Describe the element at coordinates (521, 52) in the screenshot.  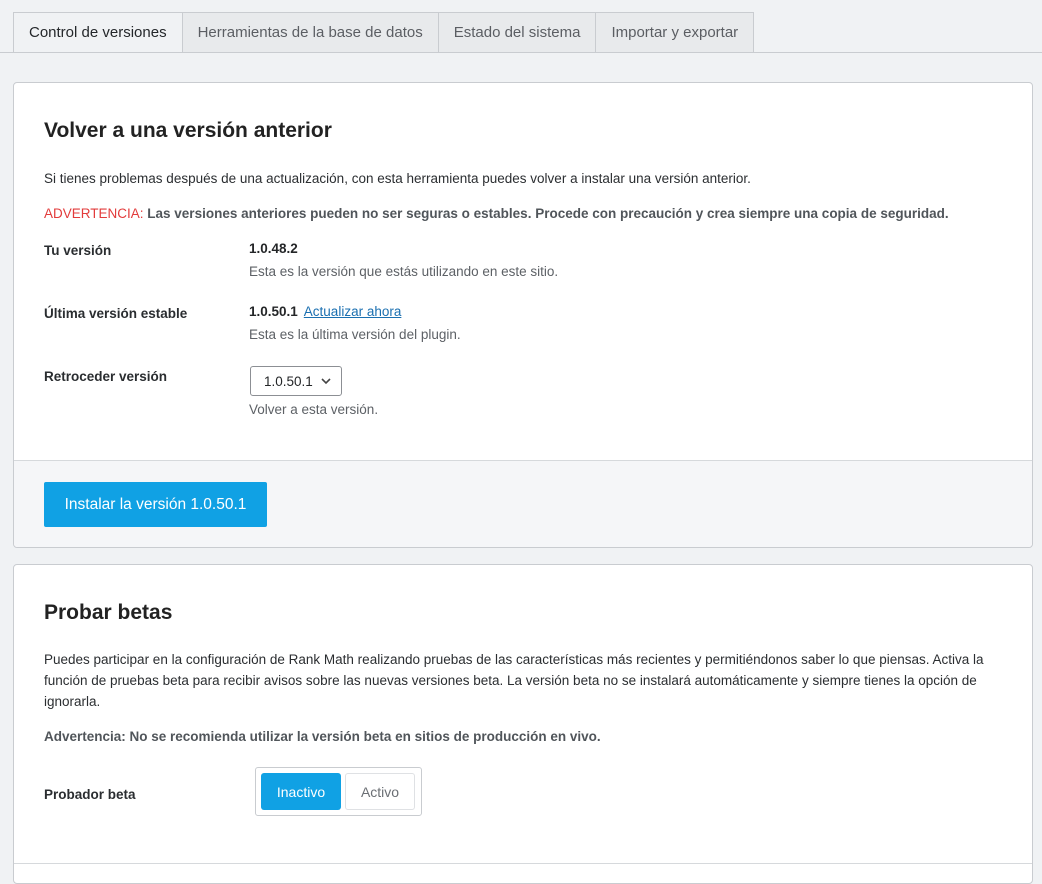
I see `tab-bar-divider` at that location.